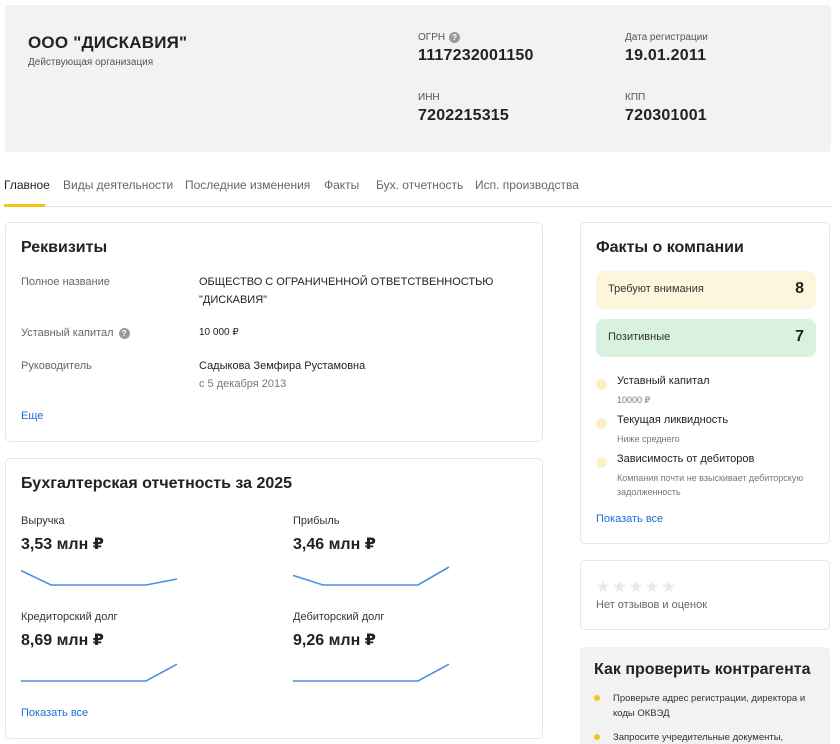 Image resolution: width=840 pixels, height=744 pixels. Describe the element at coordinates (429, 97) in the screenshot. I see `inn-label: ИНН` at that location.